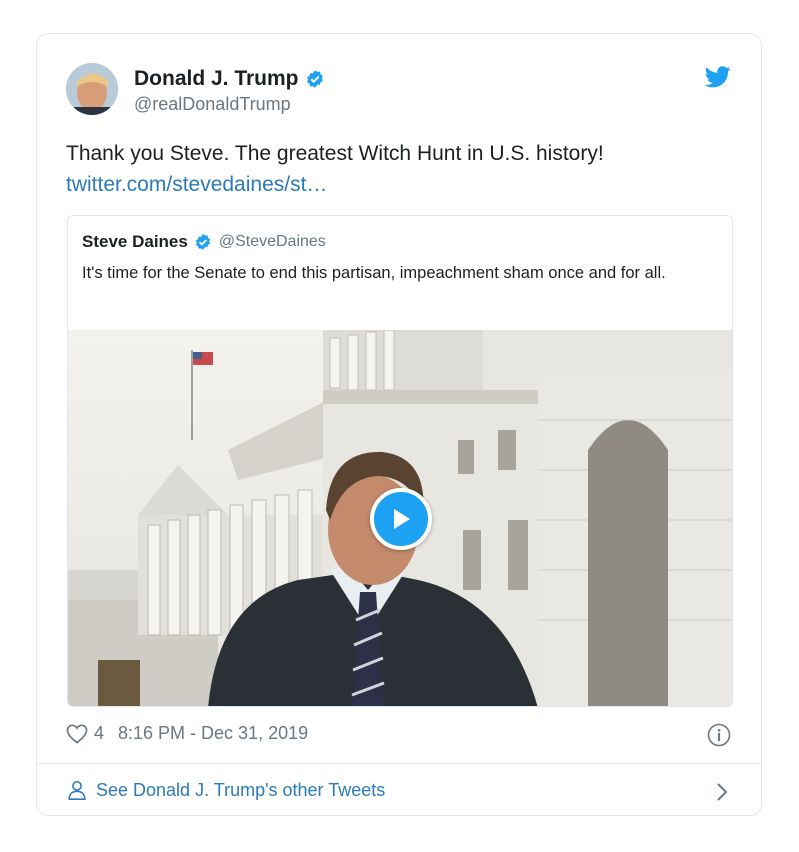 This screenshot has height=852, width=799. What do you see at coordinates (99, 733) in the screenshot?
I see `like-count: 4` at bounding box center [99, 733].